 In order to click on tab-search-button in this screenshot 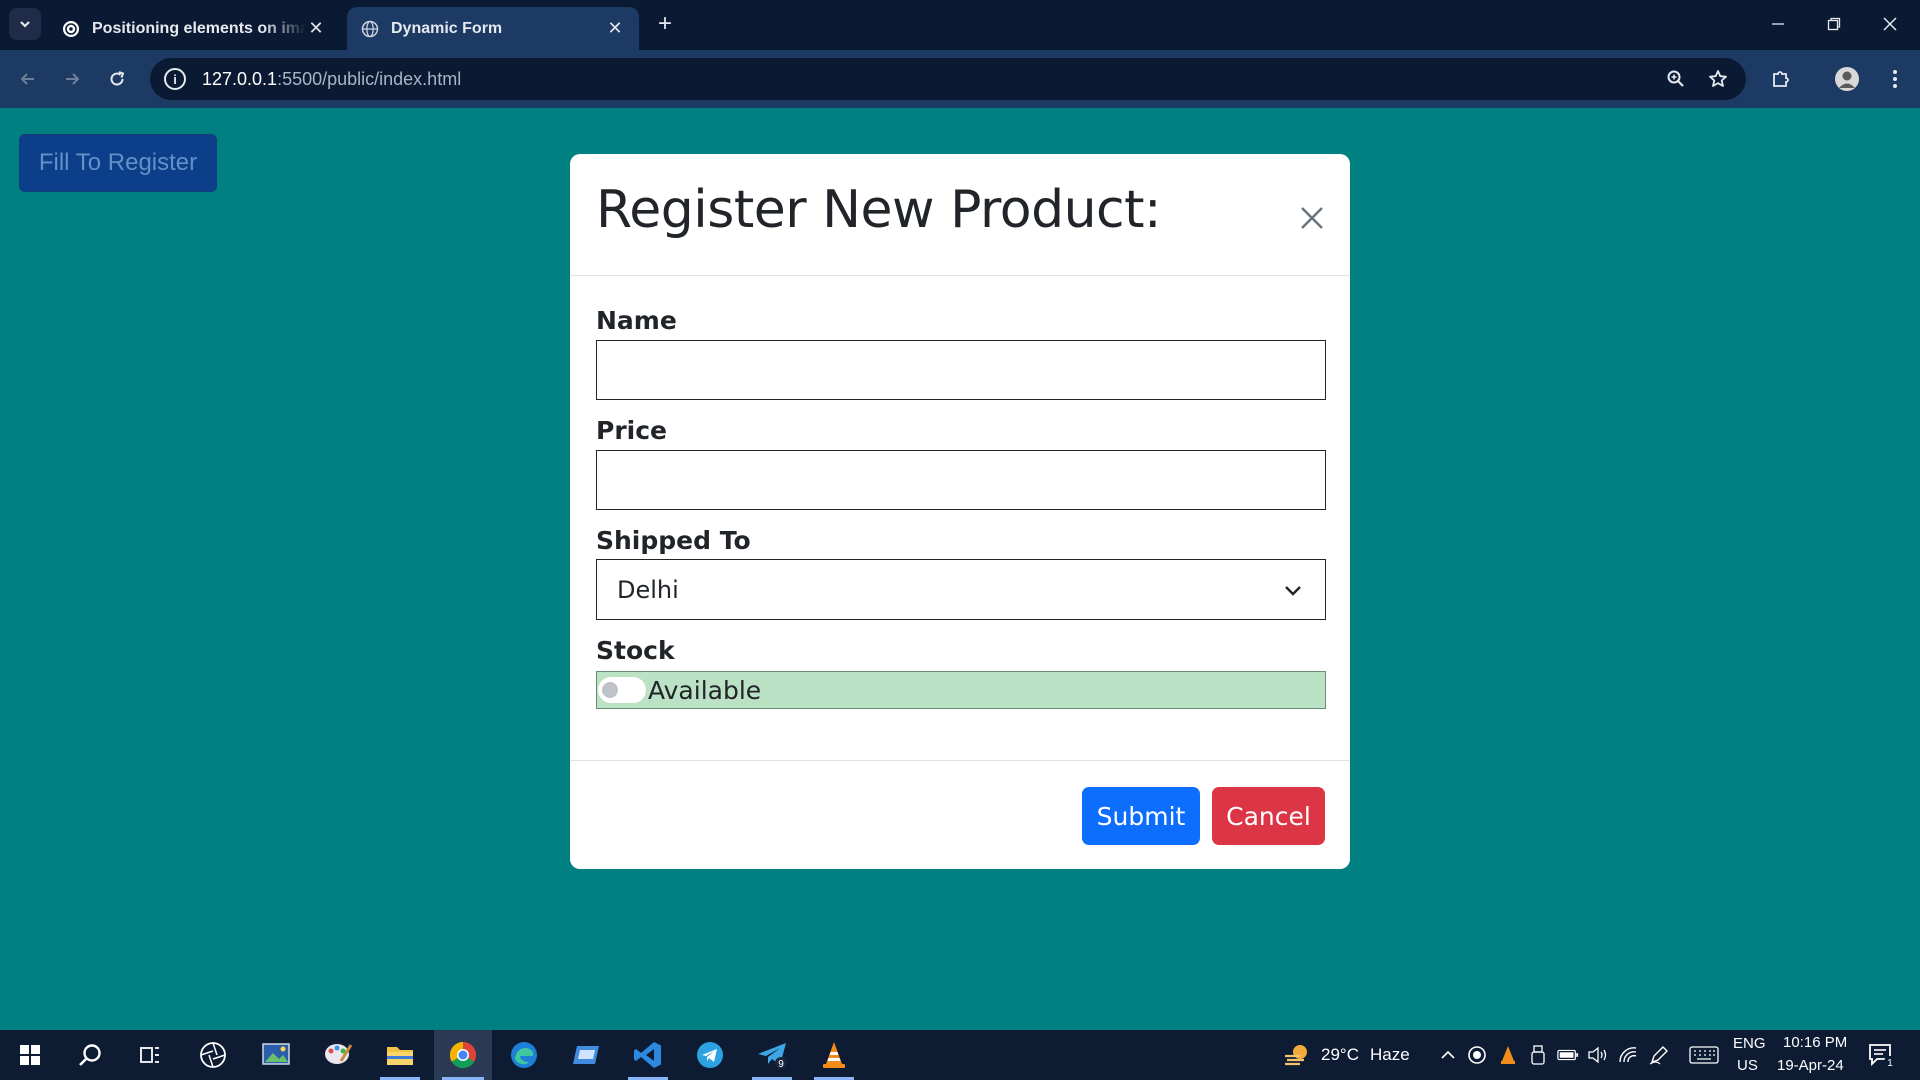, I will do `click(25, 24)`.